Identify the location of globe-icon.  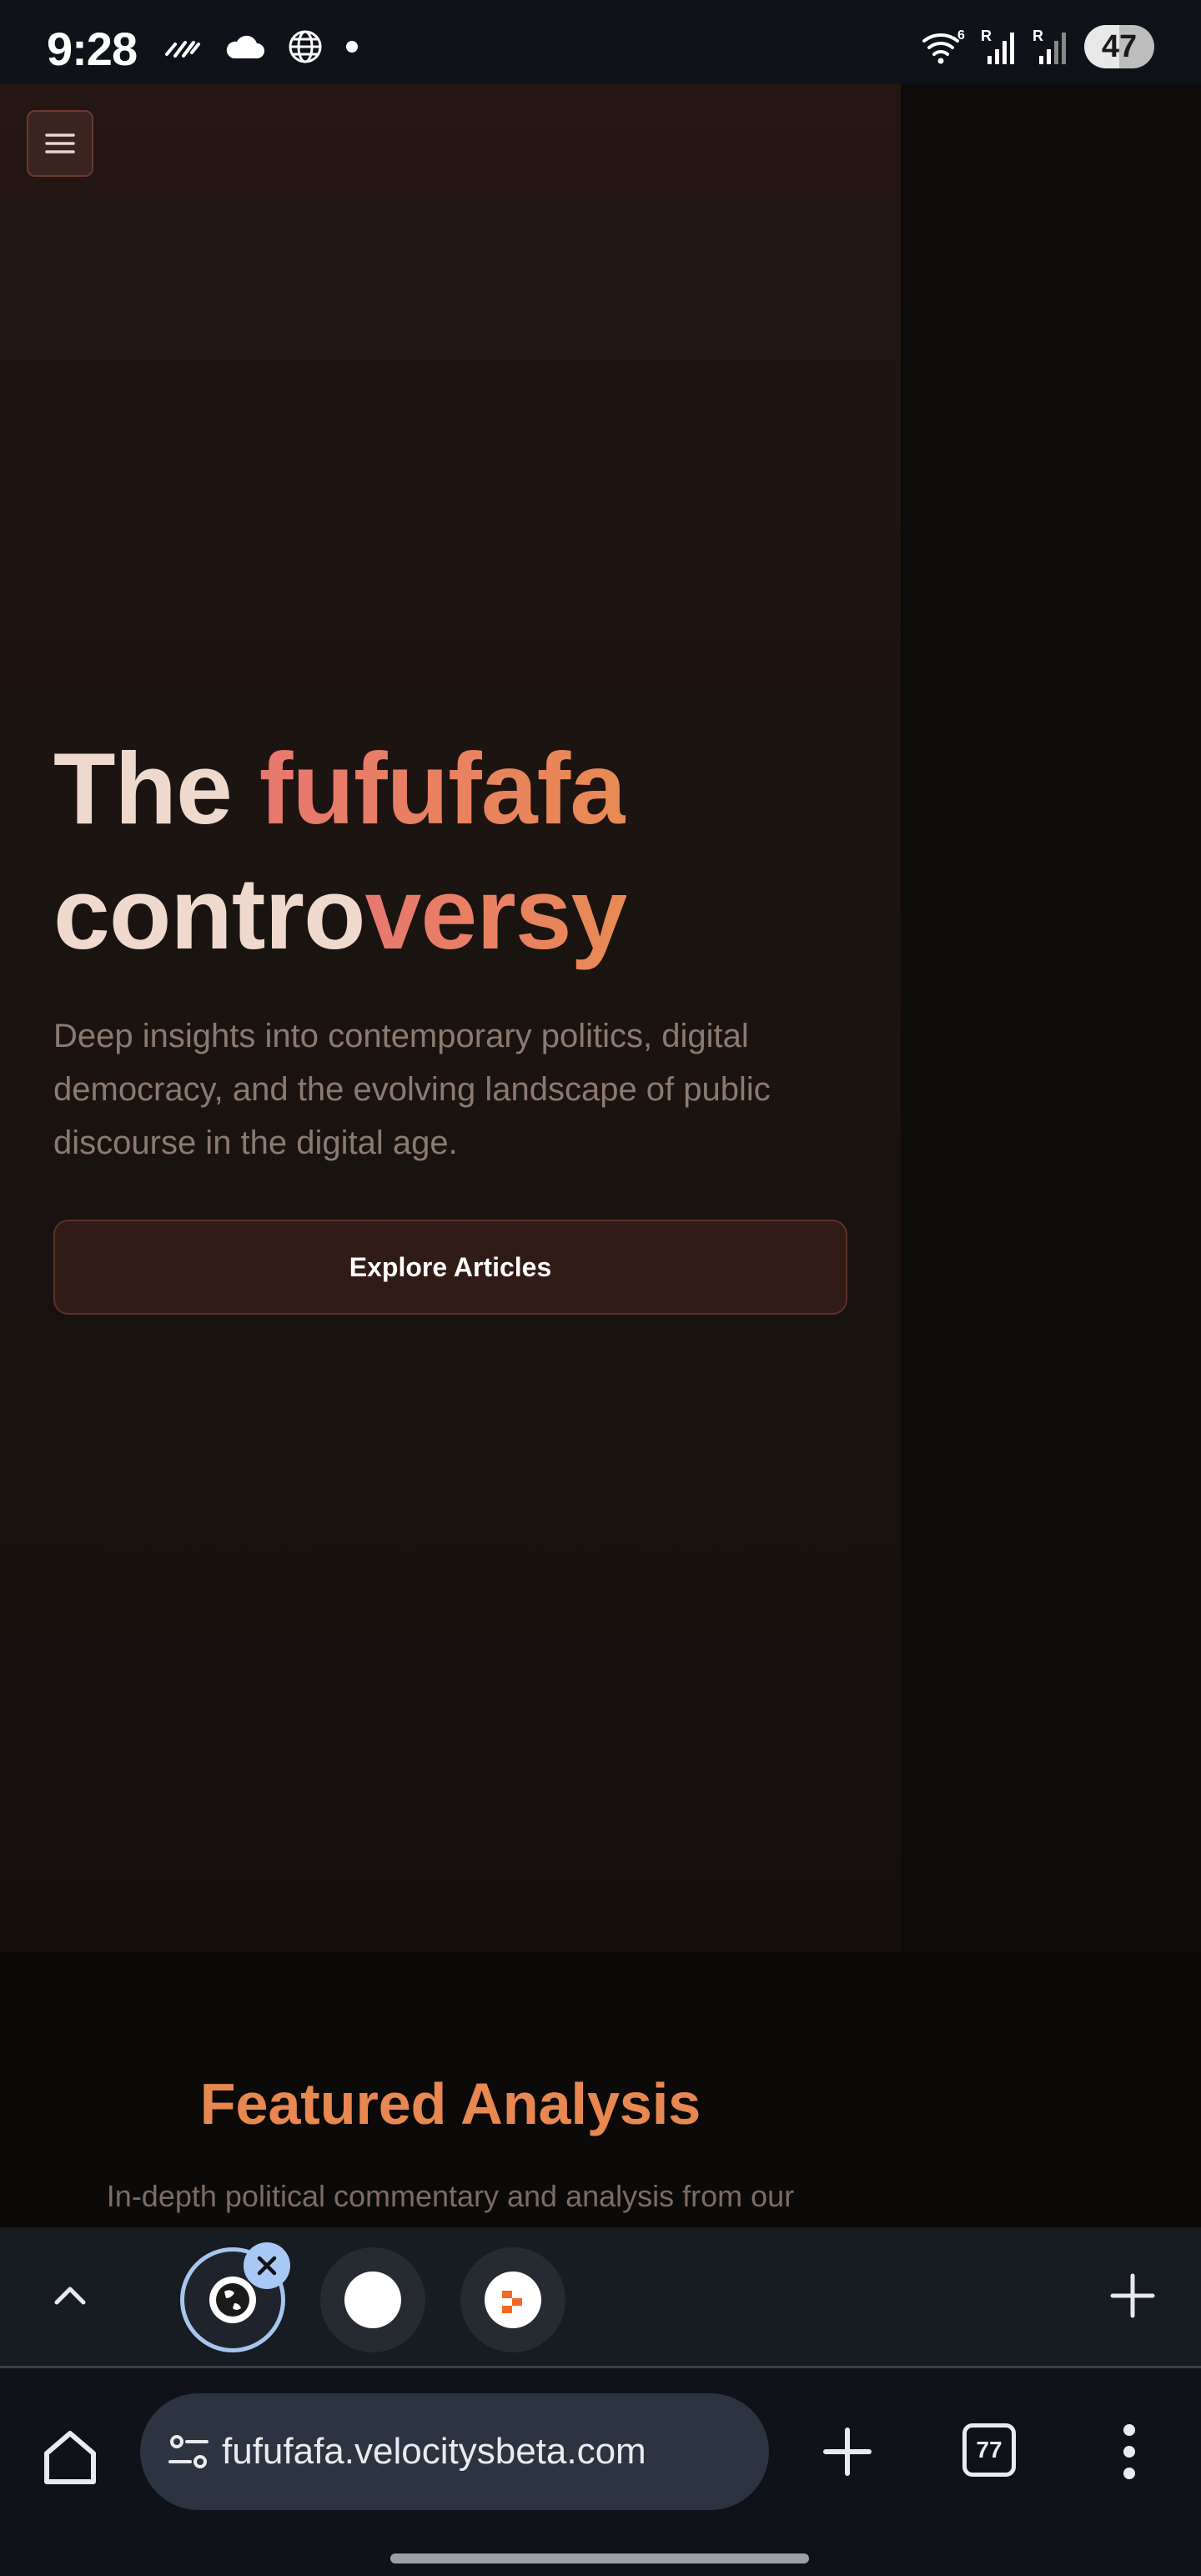
(305, 46).